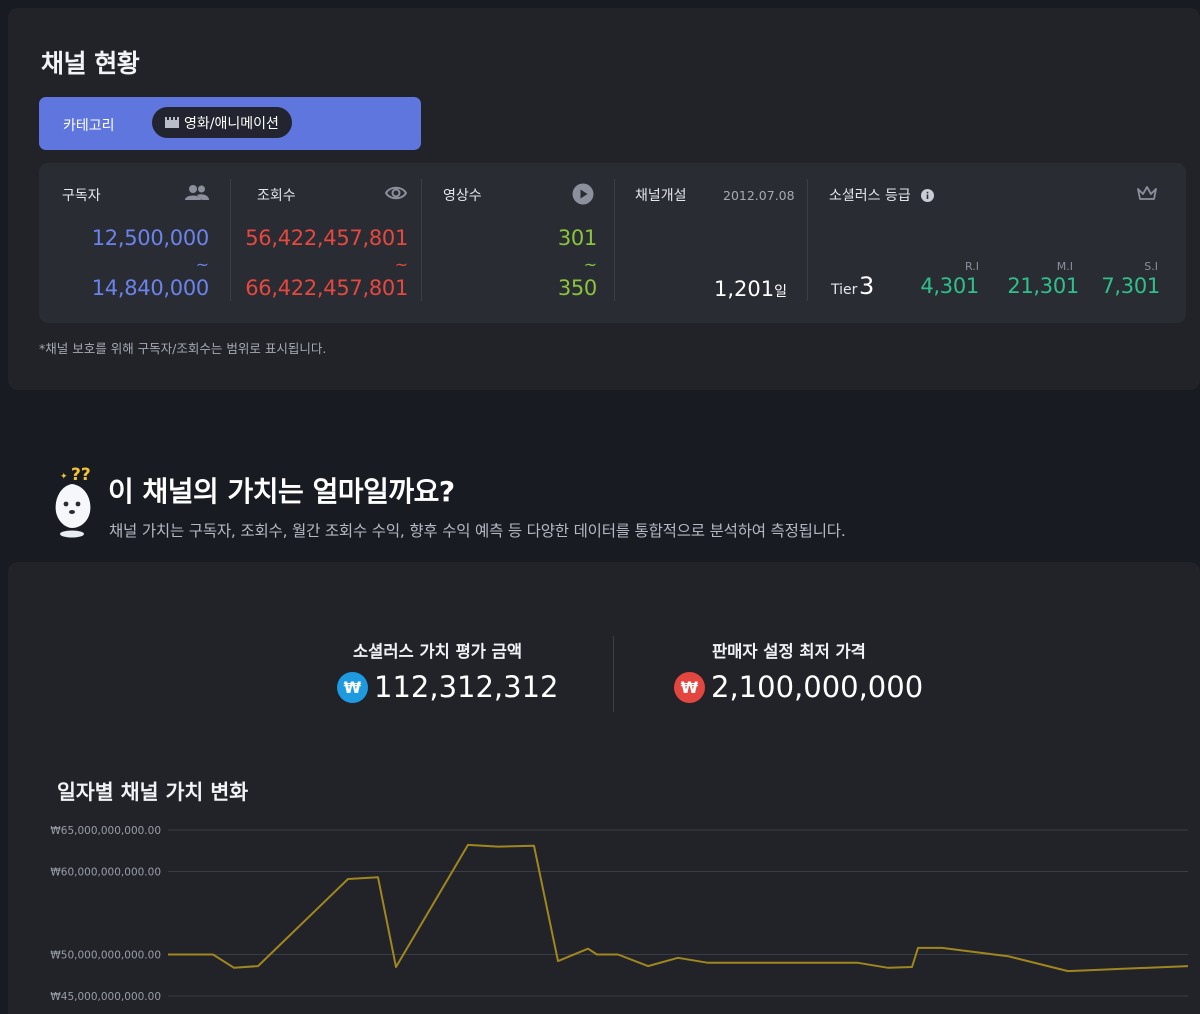 Image resolution: width=1200 pixels, height=1014 pixels. What do you see at coordinates (105, 956) in the screenshot?
I see `y-tick-label: ₩50,000,000,000.00` at bounding box center [105, 956].